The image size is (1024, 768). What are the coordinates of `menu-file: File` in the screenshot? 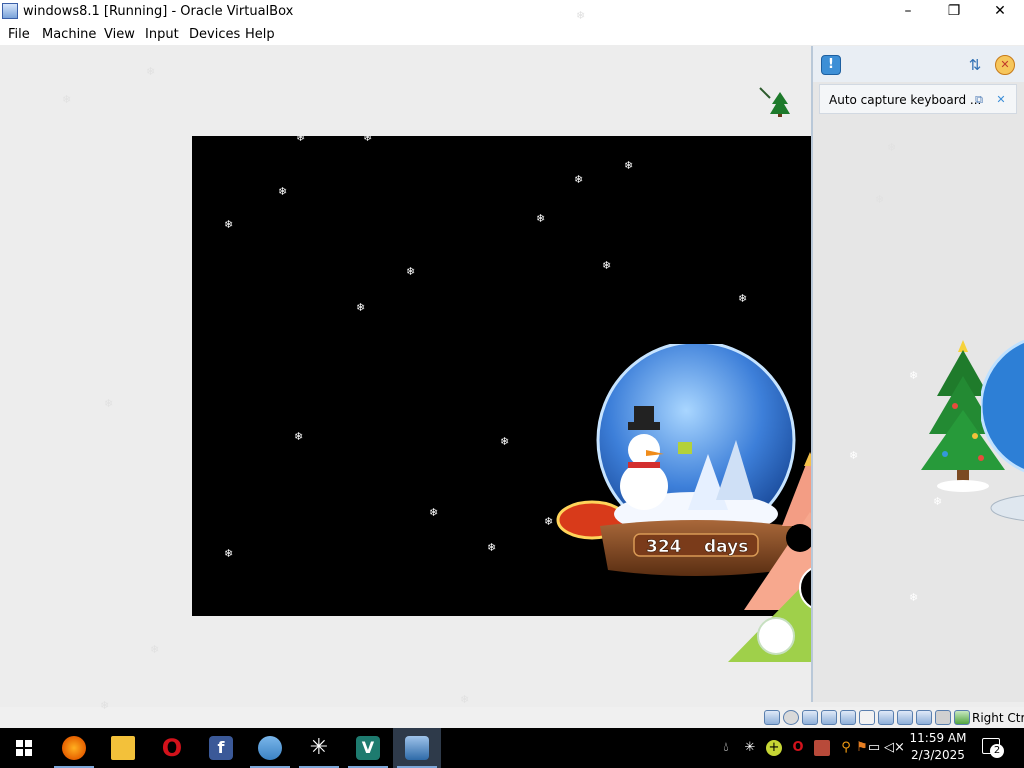 It's located at (19, 34).